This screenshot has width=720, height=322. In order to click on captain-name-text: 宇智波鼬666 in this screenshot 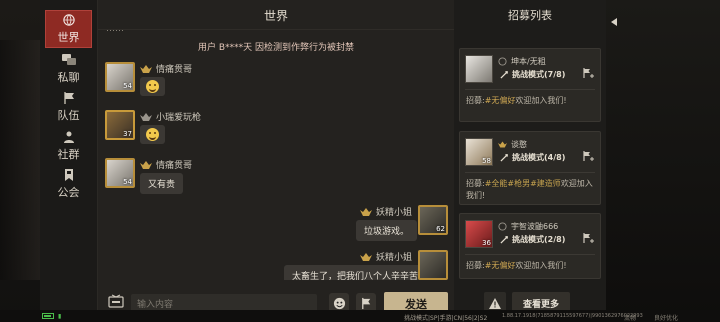, I will do `click(535, 226)`.